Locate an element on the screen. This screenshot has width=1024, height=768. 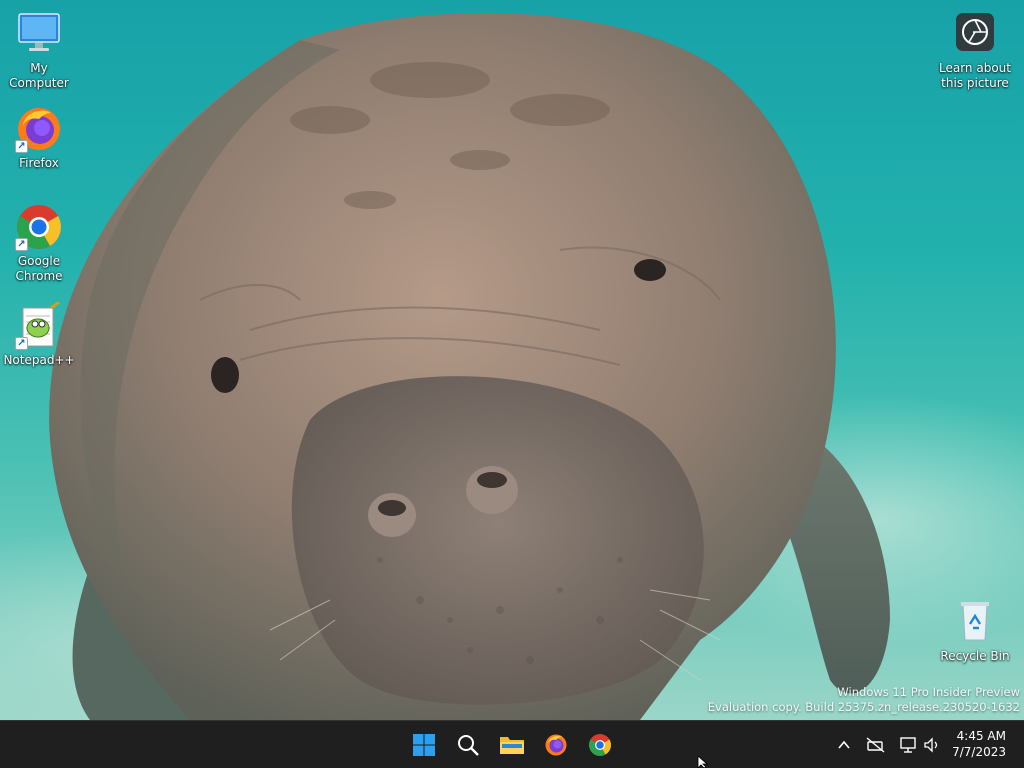
volume-button is located at coordinates (932, 745).